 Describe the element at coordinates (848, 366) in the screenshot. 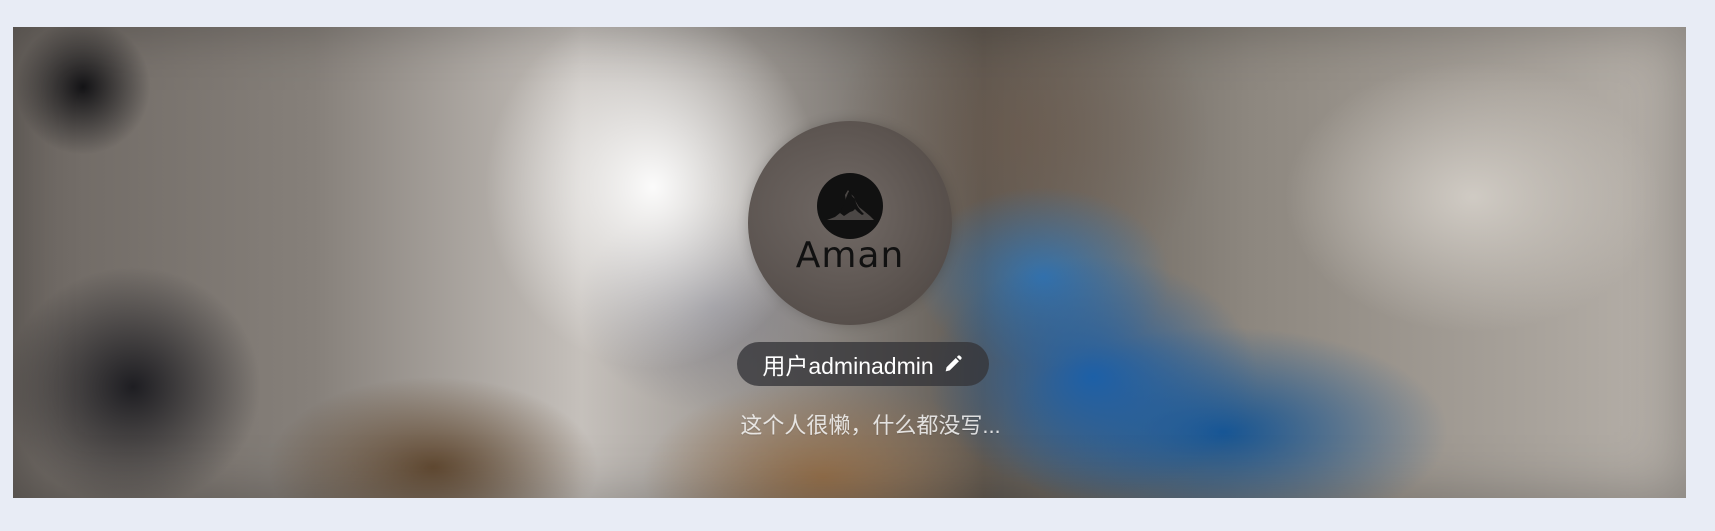

I see `username-label: 用户adminadmin` at that location.